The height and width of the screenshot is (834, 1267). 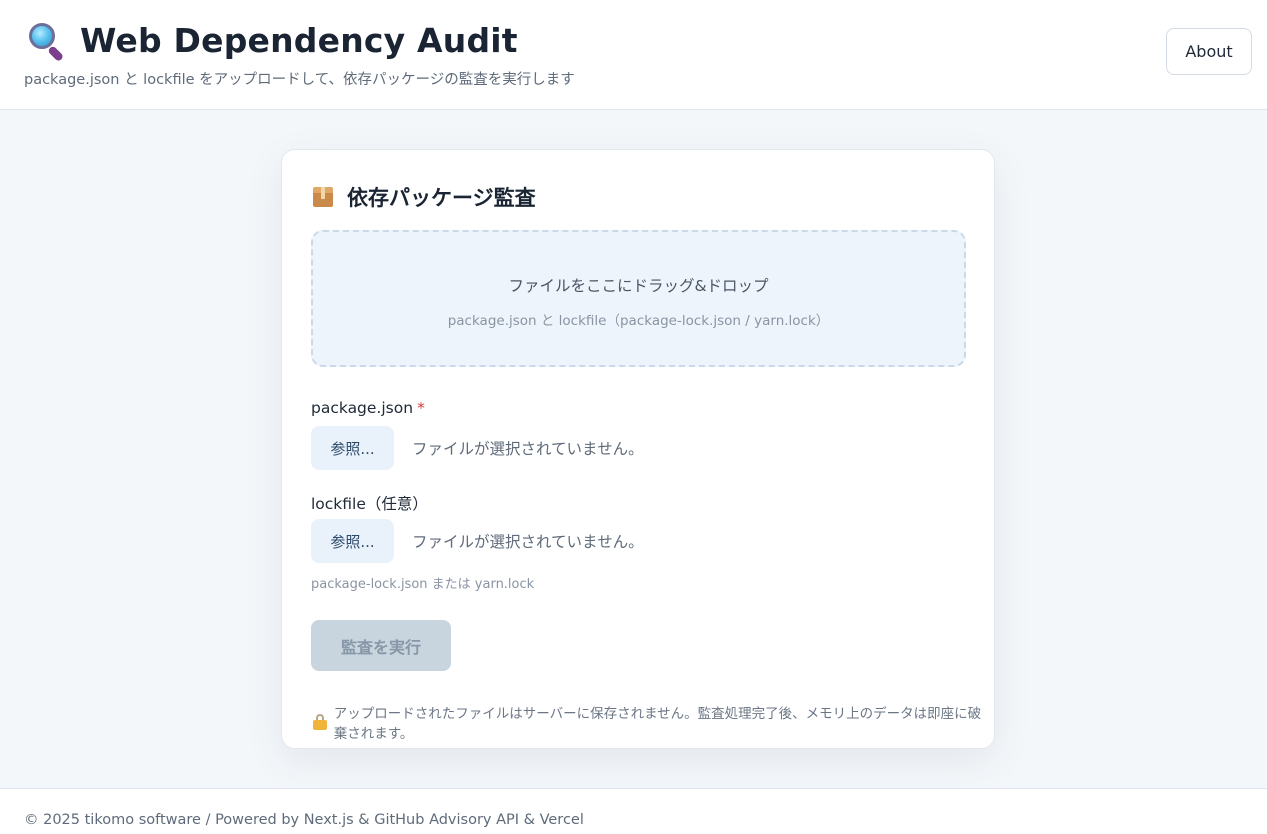 I want to click on package-json-file-input: 参照... ファイルが選択されていません。, so click(x=477, y=448).